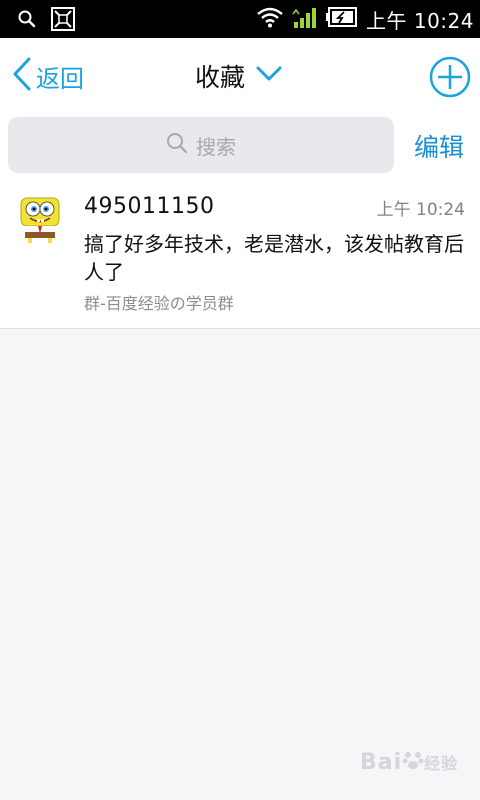 This screenshot has height=800, width=480. I want to click on watermark-text: Bai, so click(381, 762).